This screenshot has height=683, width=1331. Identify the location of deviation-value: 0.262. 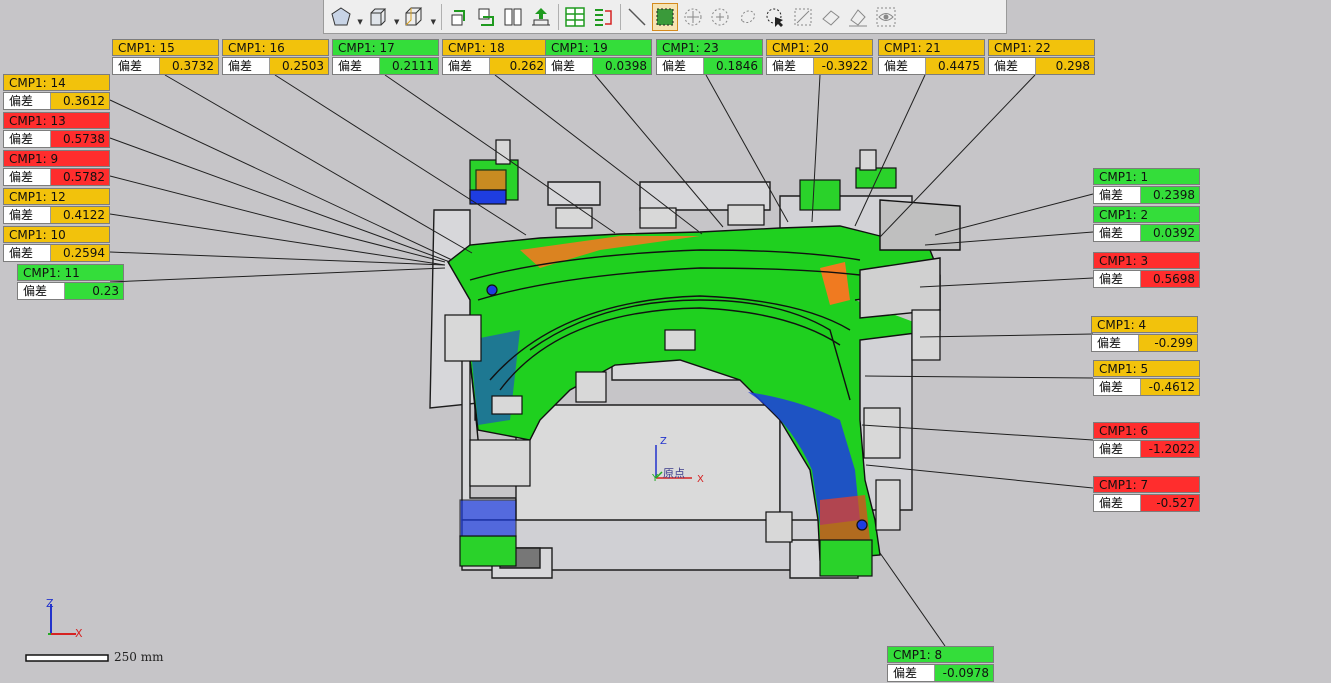
(519, 66).